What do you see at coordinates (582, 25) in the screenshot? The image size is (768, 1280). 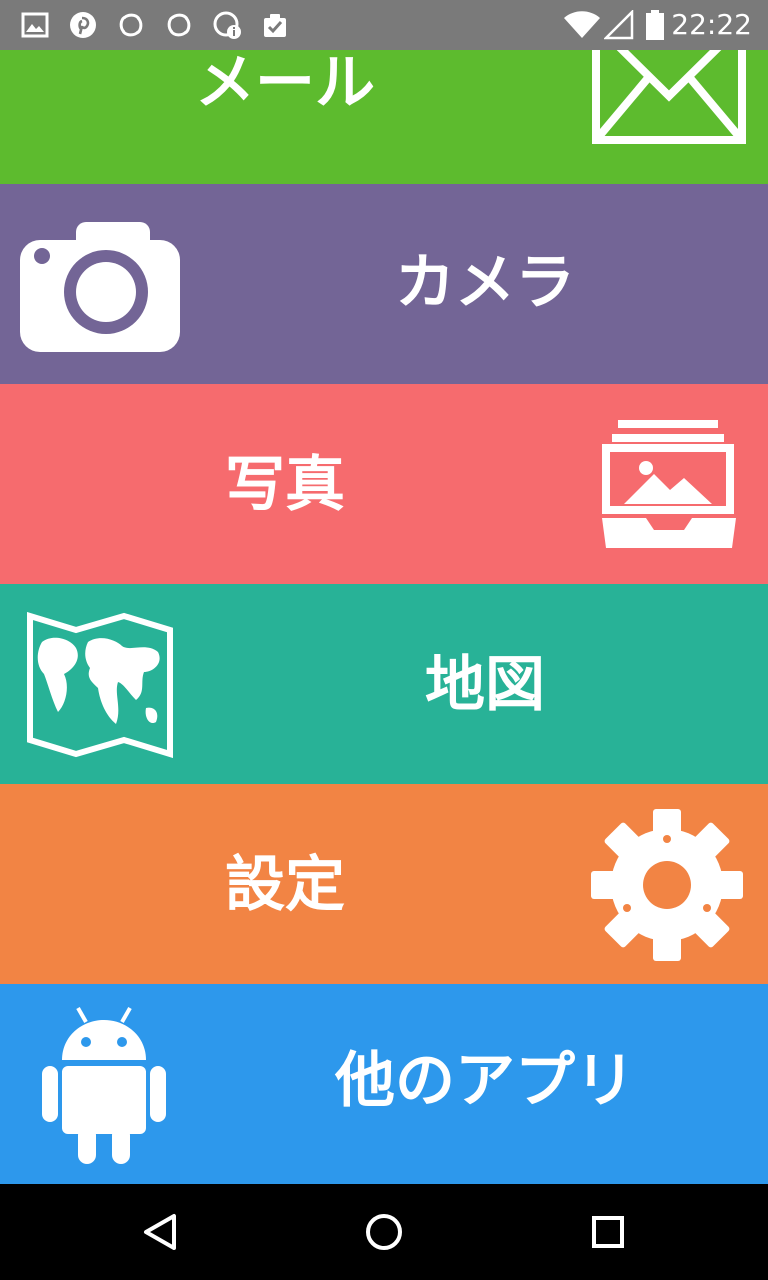 I see `wifi-icon` at bounding box center [582, 25].